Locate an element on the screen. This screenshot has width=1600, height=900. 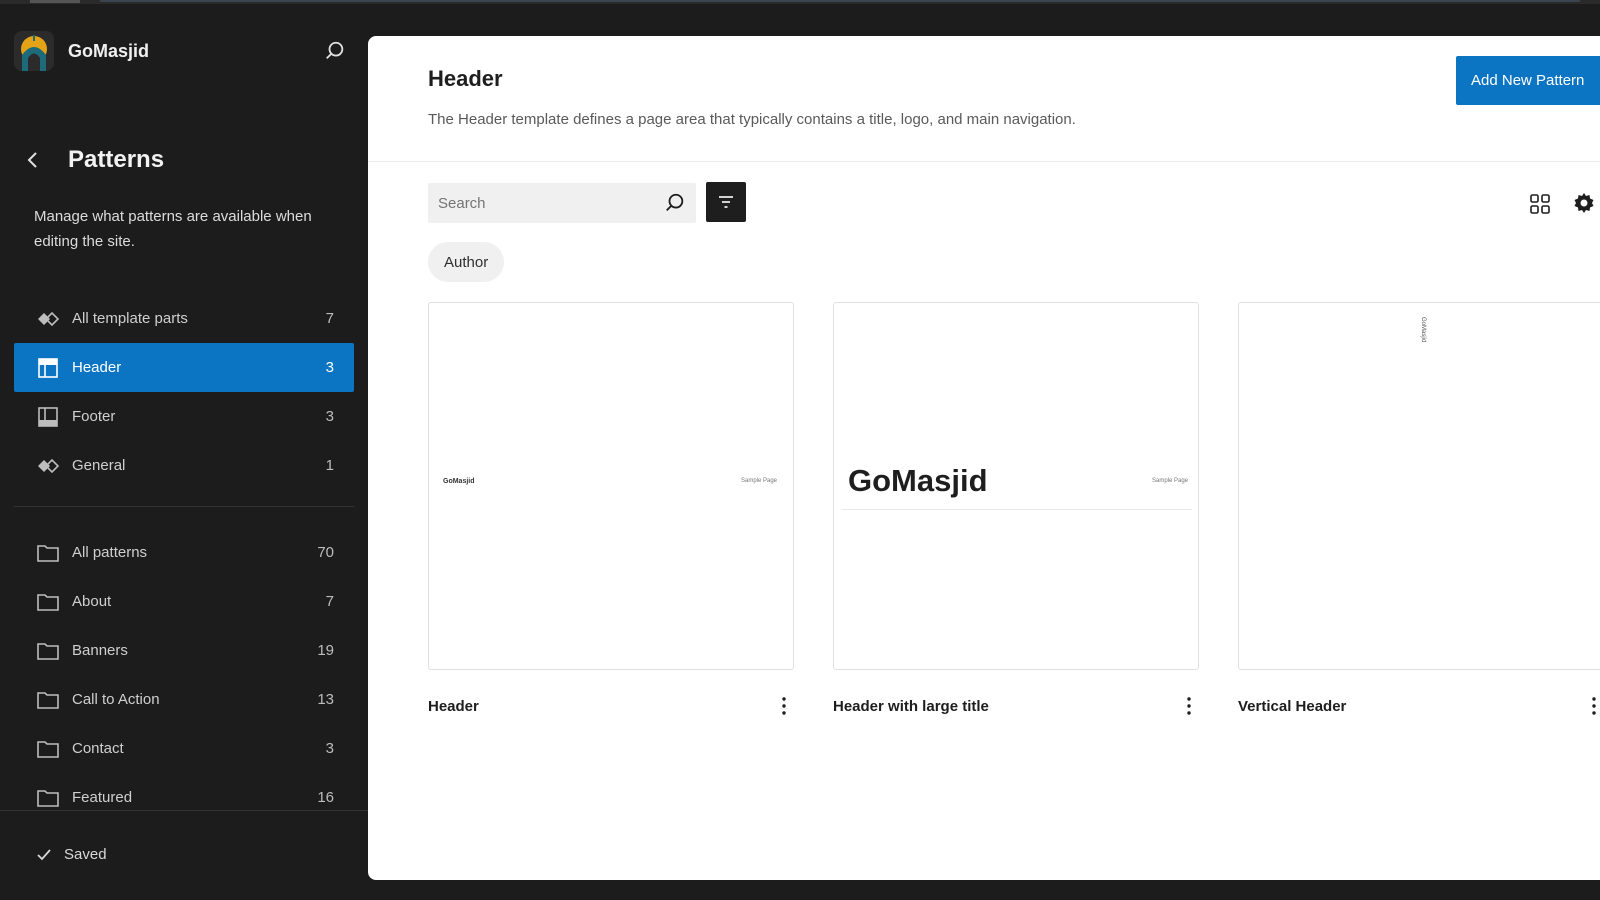
filter-button is located at coordinates (726, 202).